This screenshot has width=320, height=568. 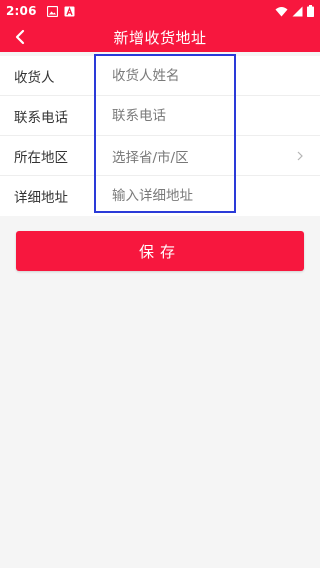 I want to click on recipient-field-wrap, so click(x=208, y=75).